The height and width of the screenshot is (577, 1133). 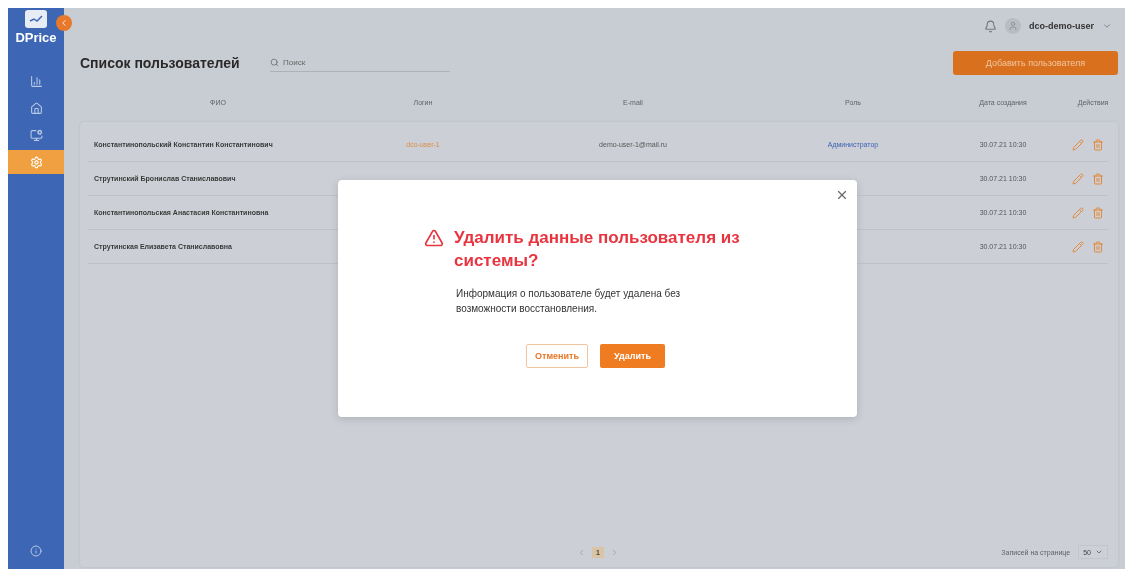 What do you see at coordinates (1035, 63) in the screenshot?
I see `add-user-button: Добавить пользователя` at bounding box center [1035, 63].